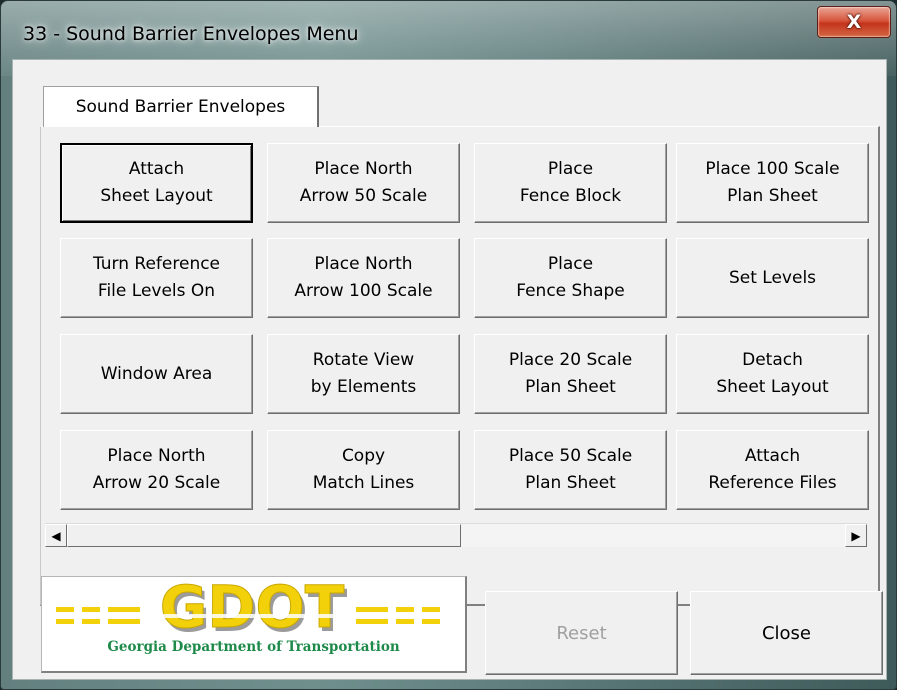  What do you see at coordinates (156, 183) in the screenshot?
I see `attach-sheet-layout-button: Attach Sheet Layout` at bounding box center [156, 183].